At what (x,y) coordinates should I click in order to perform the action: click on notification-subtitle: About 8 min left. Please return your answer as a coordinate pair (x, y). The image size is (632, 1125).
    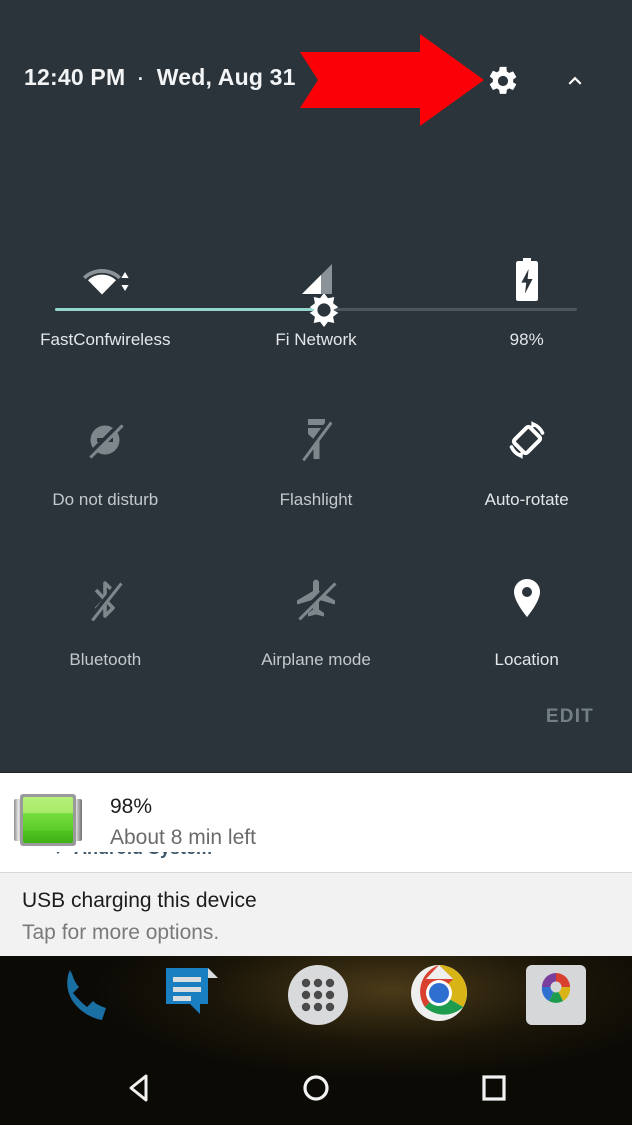
    Looking at the image, I should click on (183, 837).